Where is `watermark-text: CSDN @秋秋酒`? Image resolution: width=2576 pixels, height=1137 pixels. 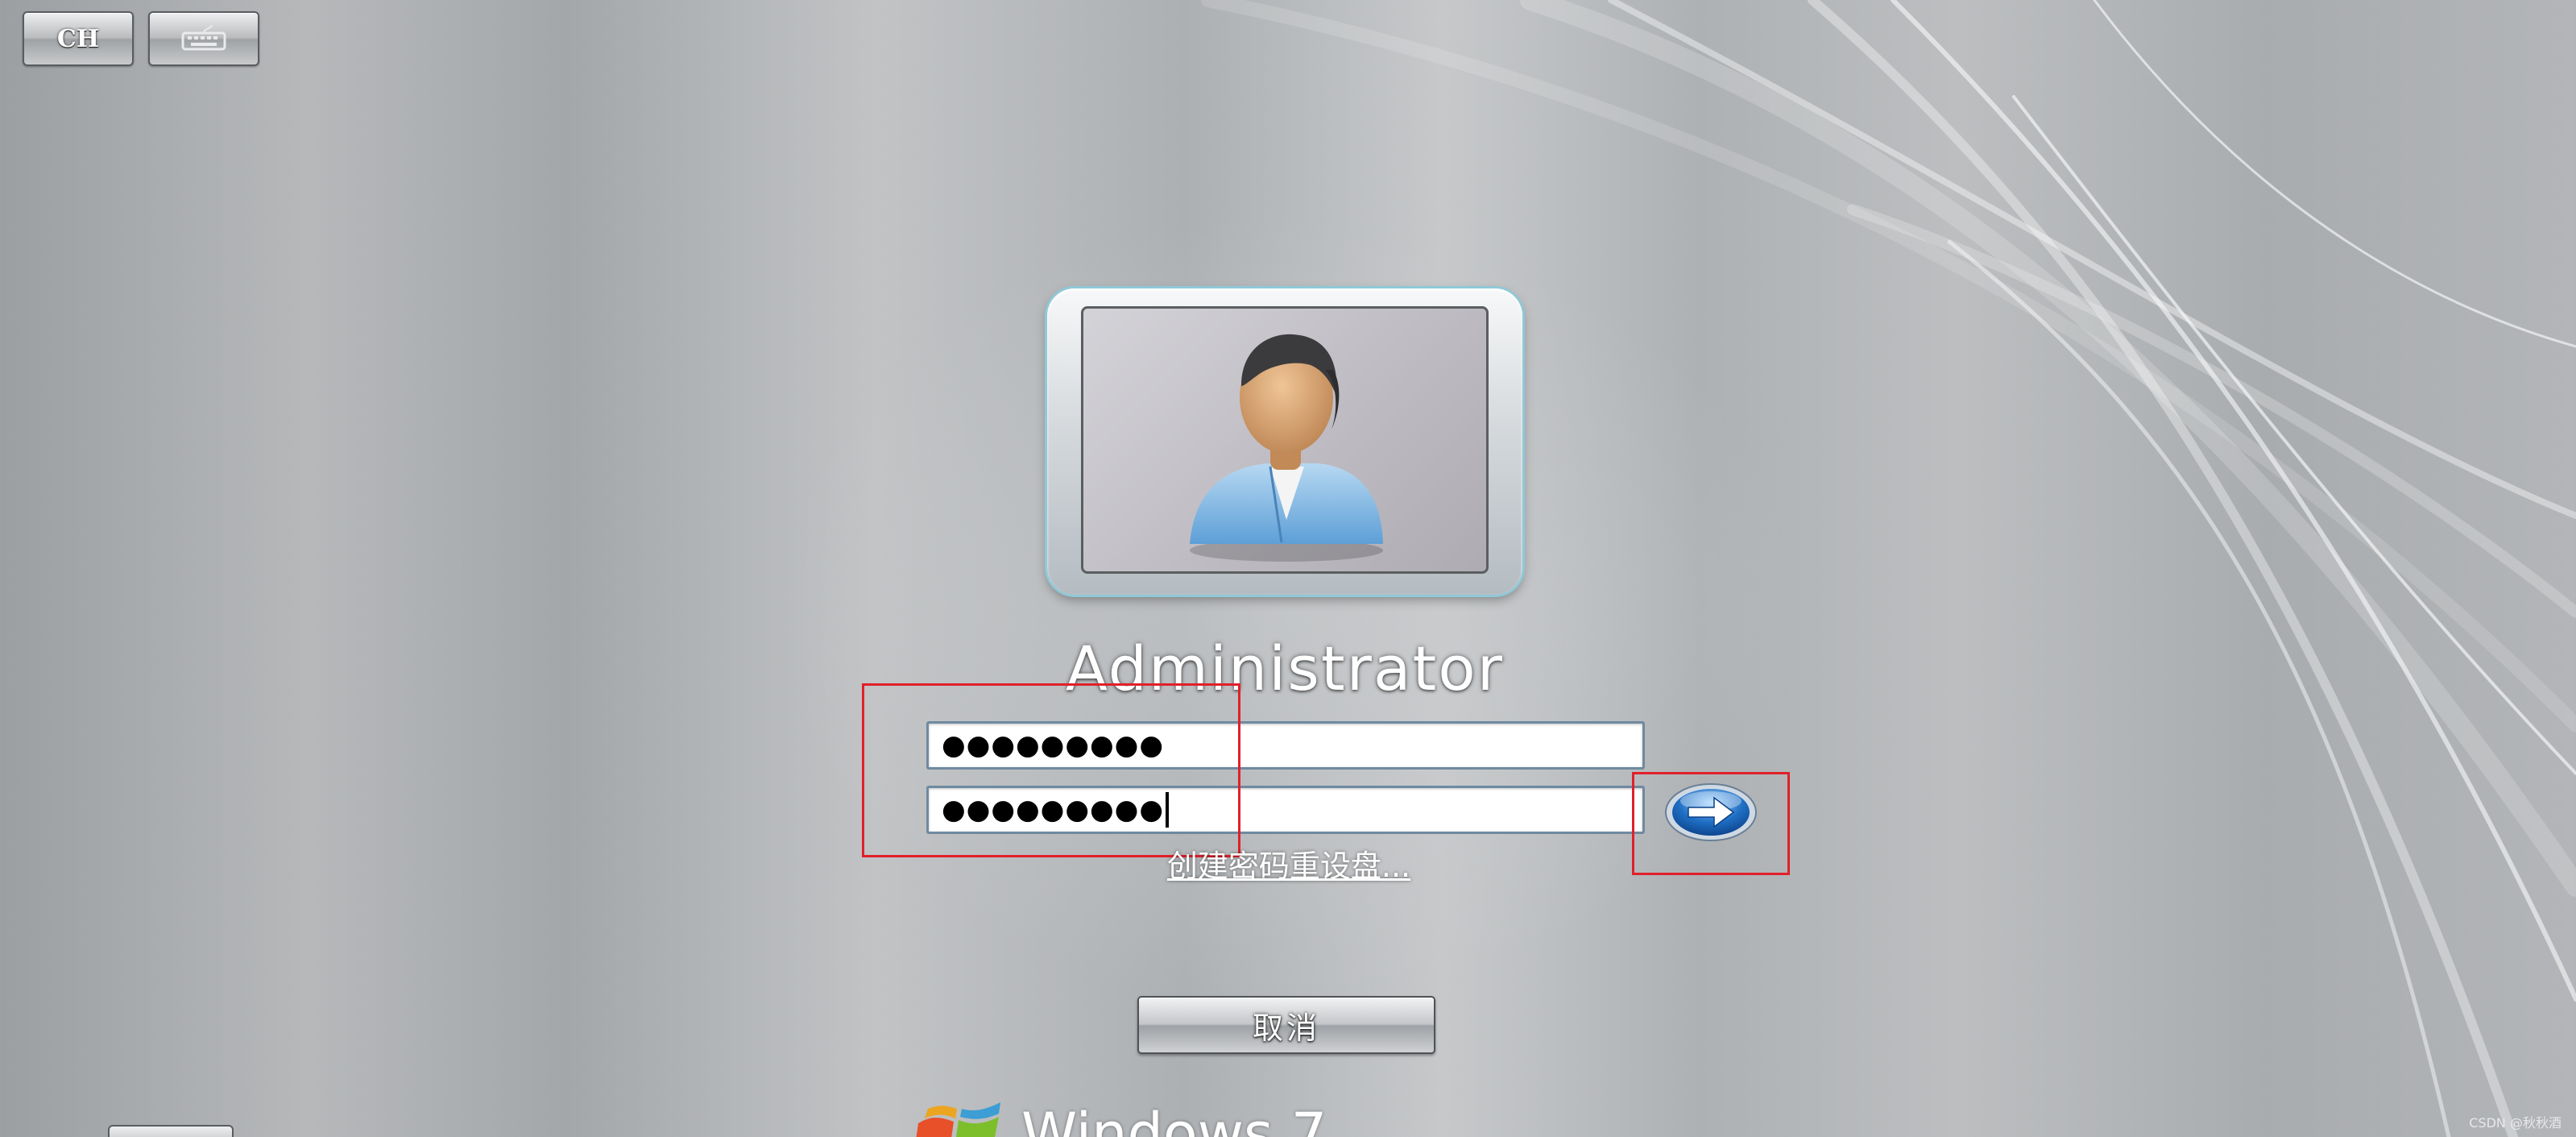
watermark-text: CSDN @秋秋酒 is located at coordinates (2515, 1123).